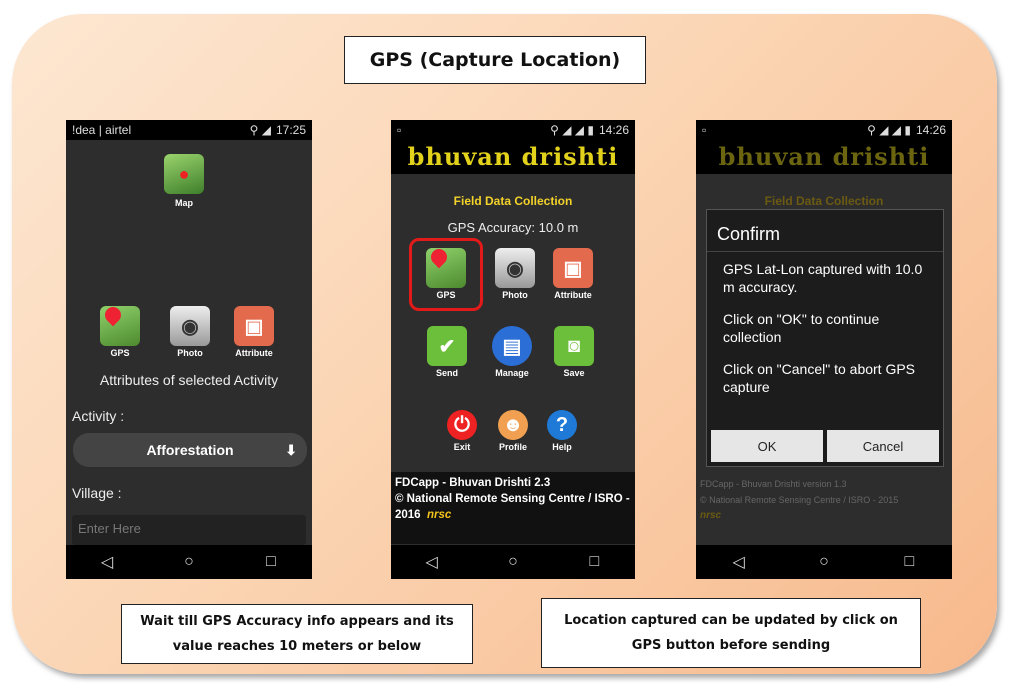  Describe the element at coordinates (801, 328) in the screenshot. I see `dialog-message-ok: Click on "OK" to continue collection` at that location.